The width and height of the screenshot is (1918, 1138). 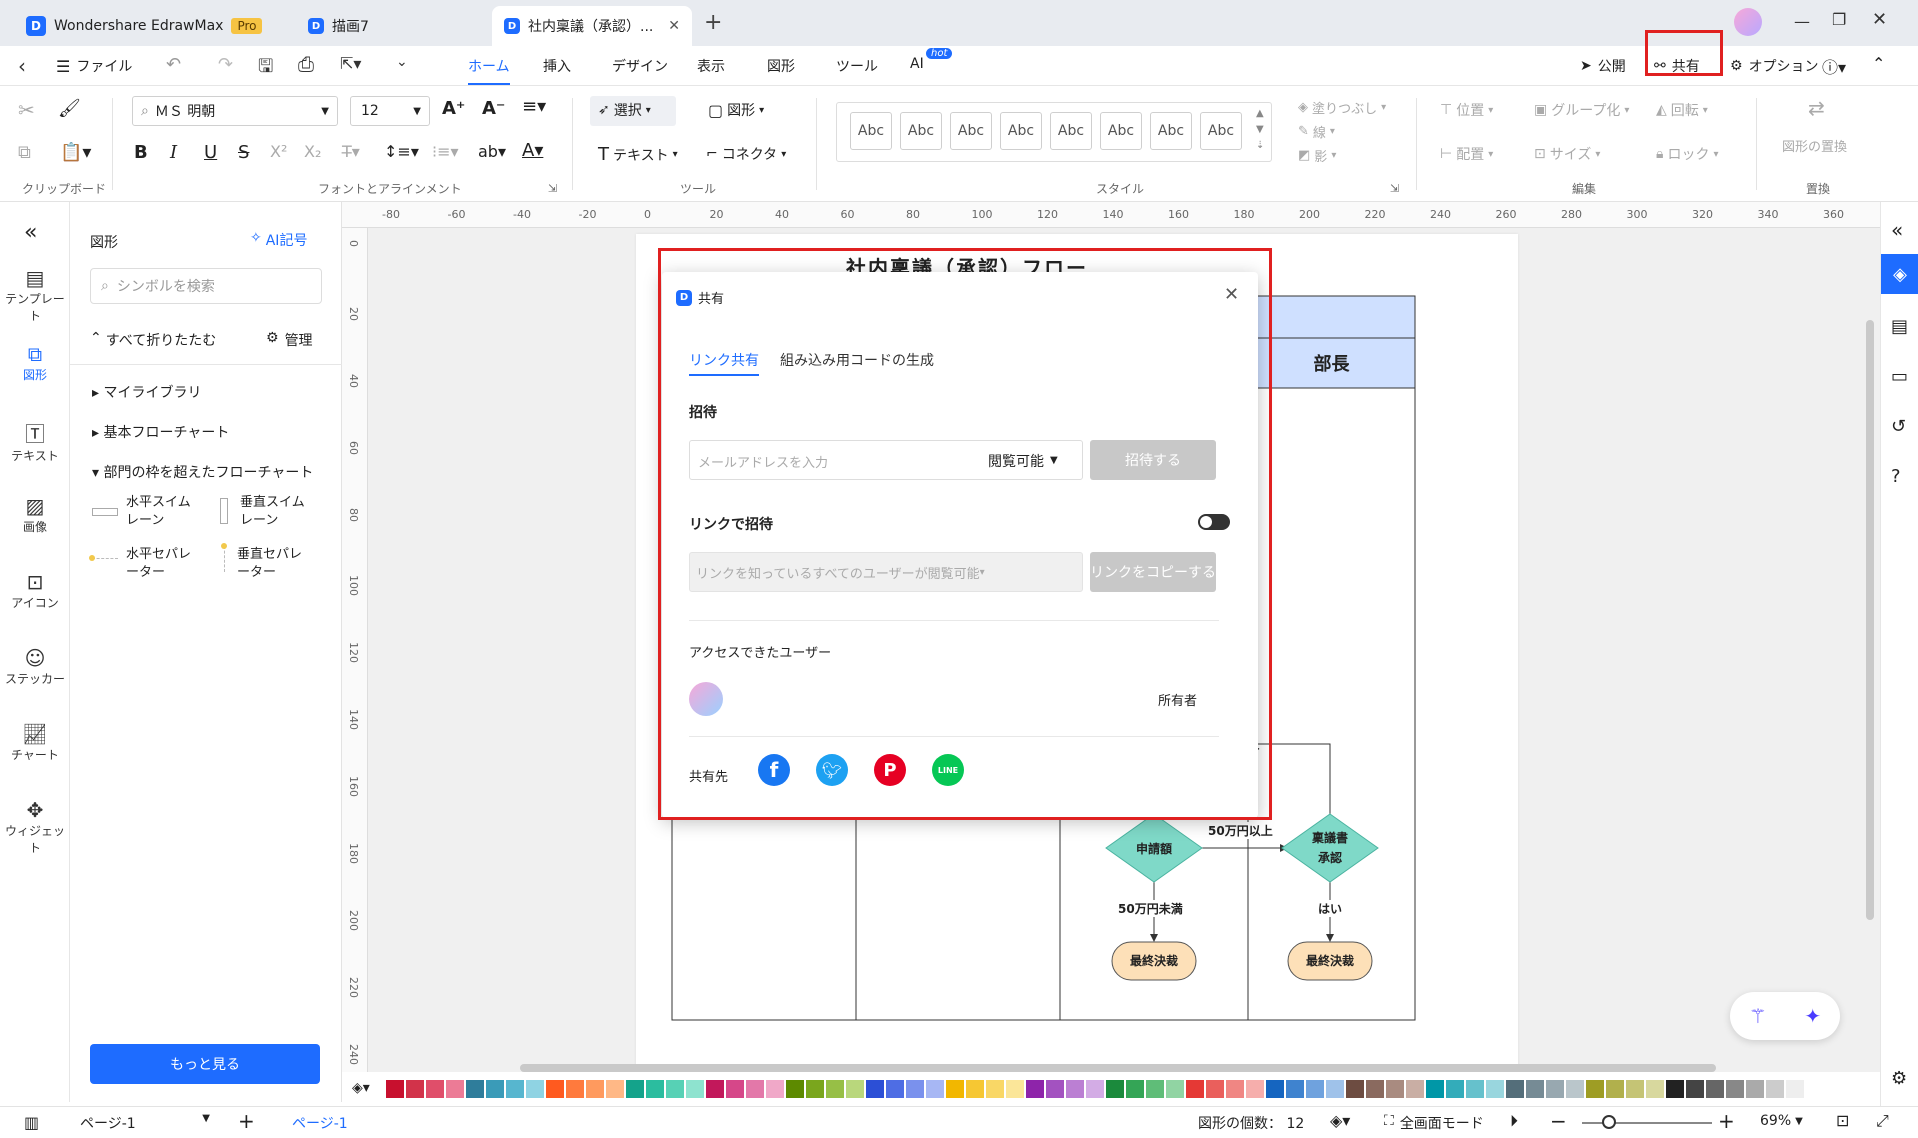 I want to click on shape-horizontal-swimlane: 水平スイムレーン, so click(x=148, y=514).